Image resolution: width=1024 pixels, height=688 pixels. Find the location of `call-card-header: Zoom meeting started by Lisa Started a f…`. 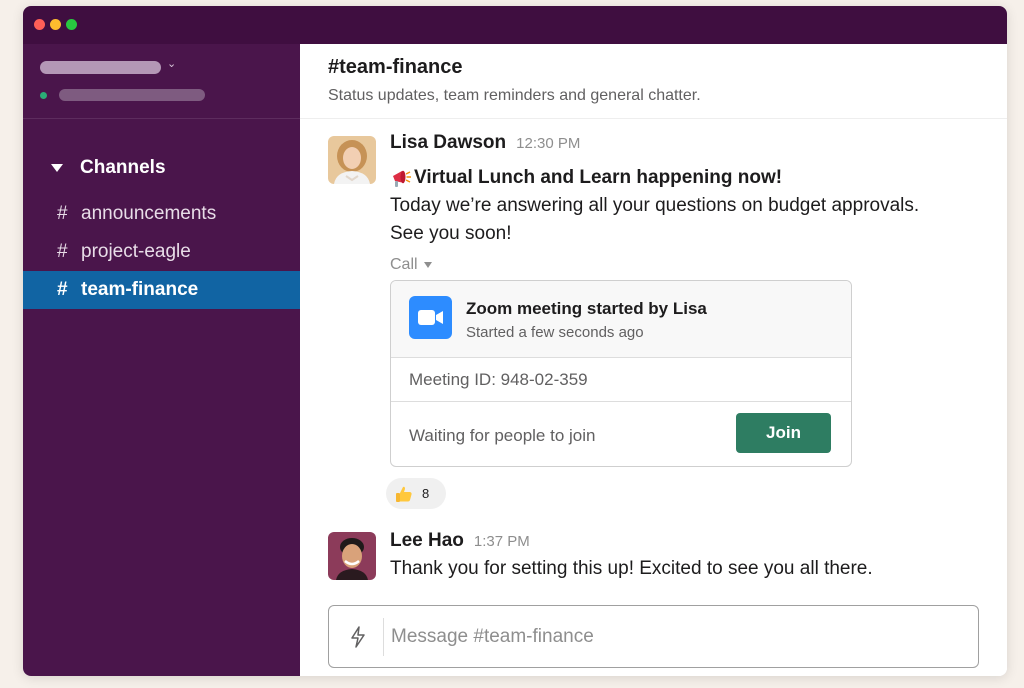

call-card-header: Zoom meeting started by Lisa Started a f… is located at coordinates (621, 319).